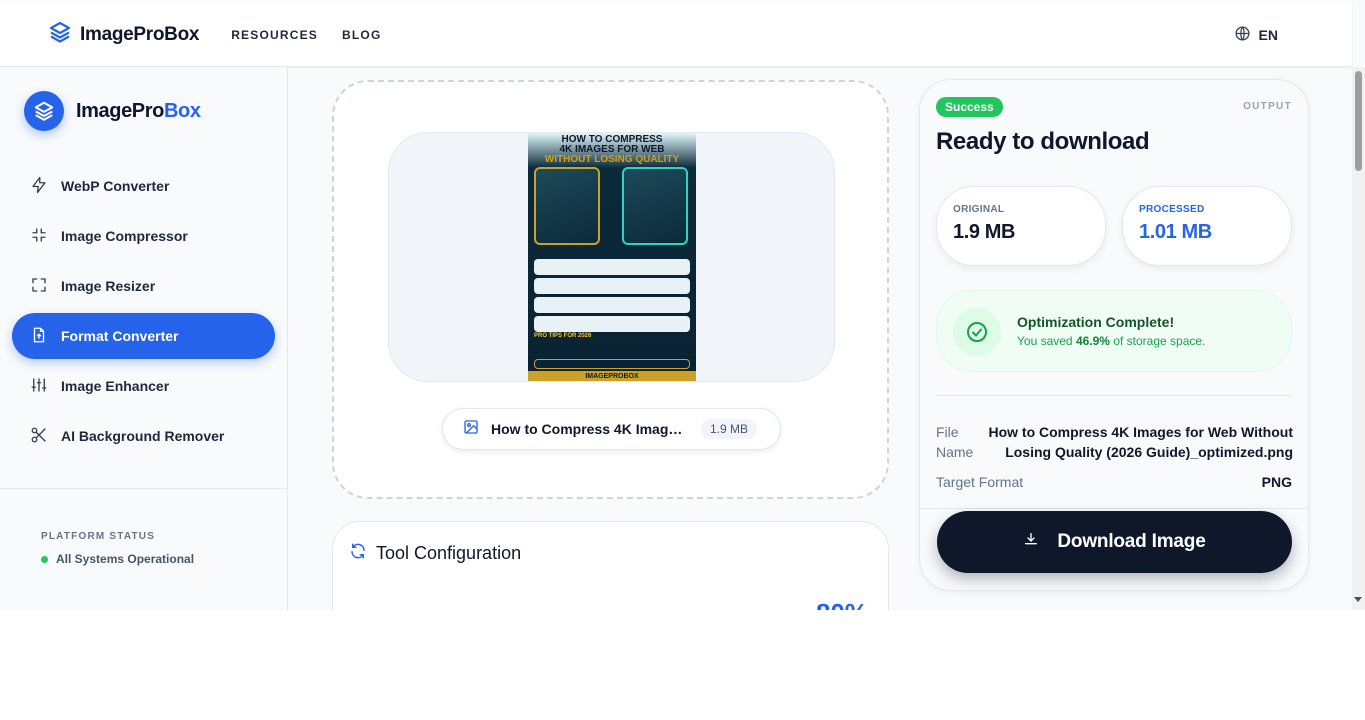 The image size is (1365, 720). What do you see at coordinates (1031, 542) in the screenshot?
I see `download-icon` at bounding box center [1031, 542].